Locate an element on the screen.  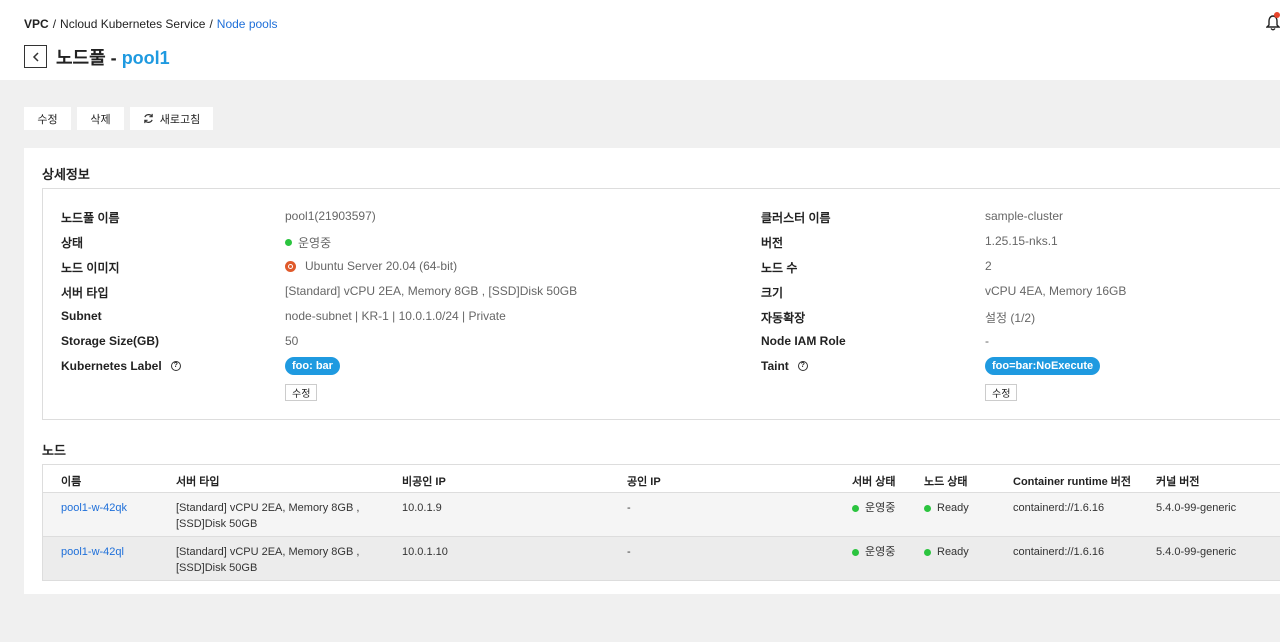
detail-label-text: Kubernetes Label is located at coordinates (111, 366).